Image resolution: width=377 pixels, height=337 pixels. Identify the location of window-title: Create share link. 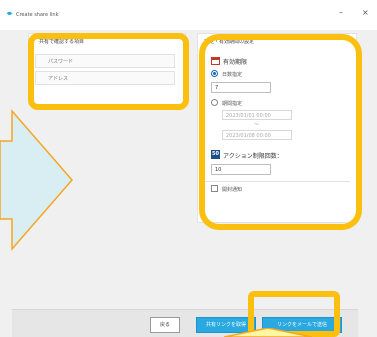
(37, 15).